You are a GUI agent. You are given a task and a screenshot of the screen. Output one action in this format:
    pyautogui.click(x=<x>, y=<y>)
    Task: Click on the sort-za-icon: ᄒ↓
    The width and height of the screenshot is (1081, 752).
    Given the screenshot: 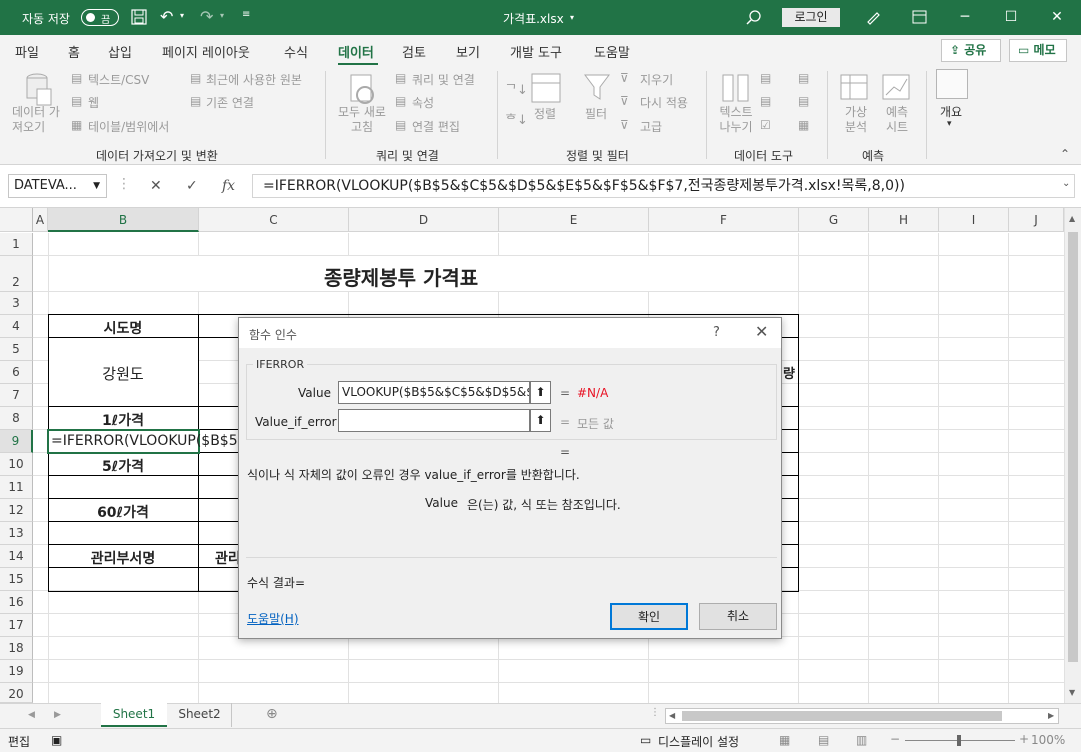 What is the action you would take?
    pyautogui.click(x=516, y=118)
    